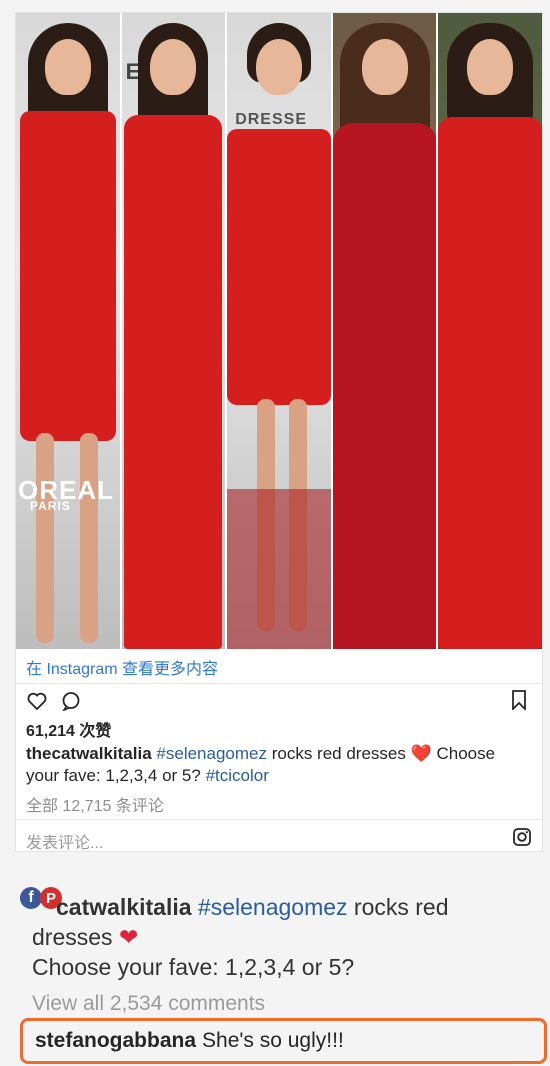  I want to click on caption-hashtag: #tcicolor, so click(237, 775).